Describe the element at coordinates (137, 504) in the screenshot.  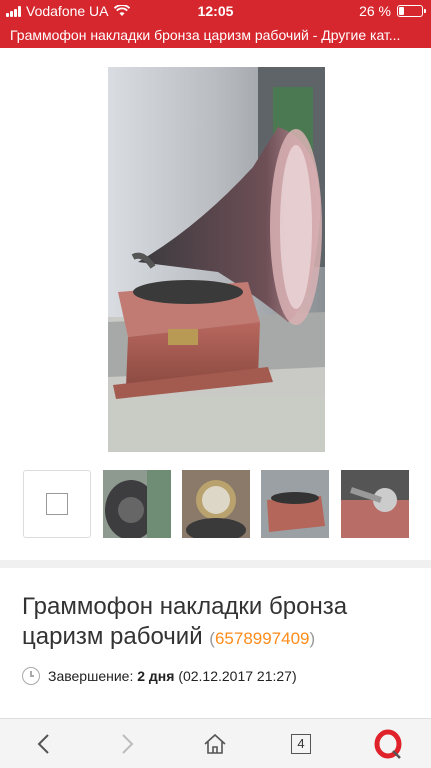
I see `thumbnail-horn` at that location.